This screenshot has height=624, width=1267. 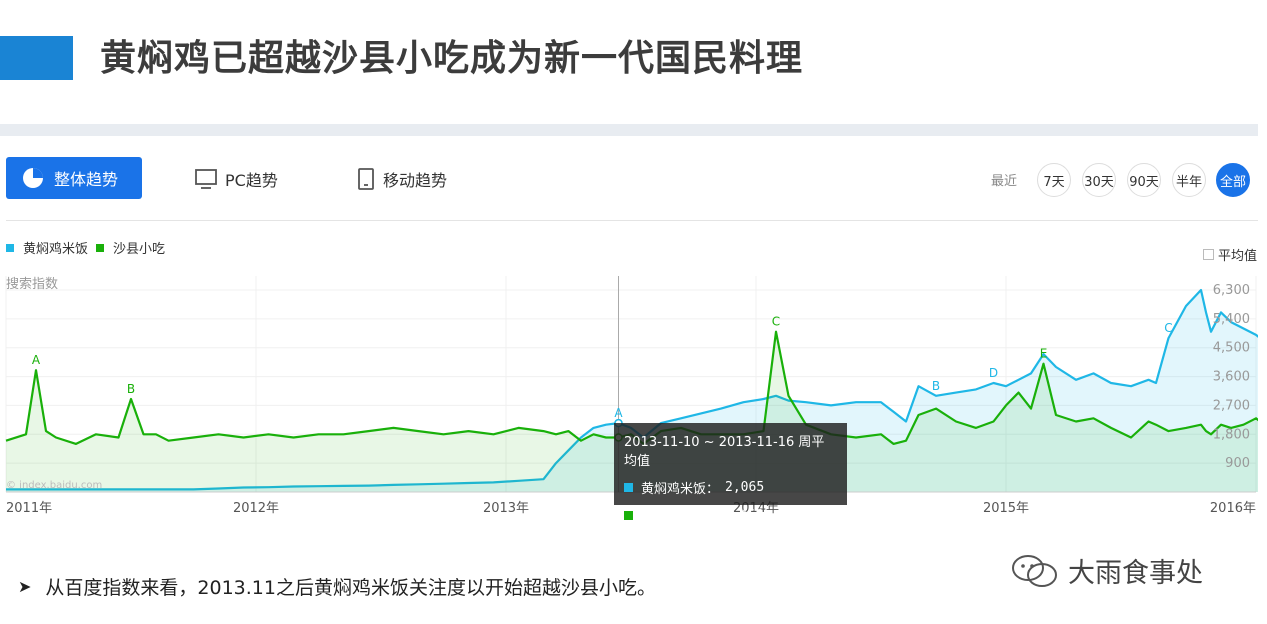 What do you see at coordinates (1006, 508) in the screenshot?
I see `x-tick-label: 2015年` at bounding box center [1006, 508].